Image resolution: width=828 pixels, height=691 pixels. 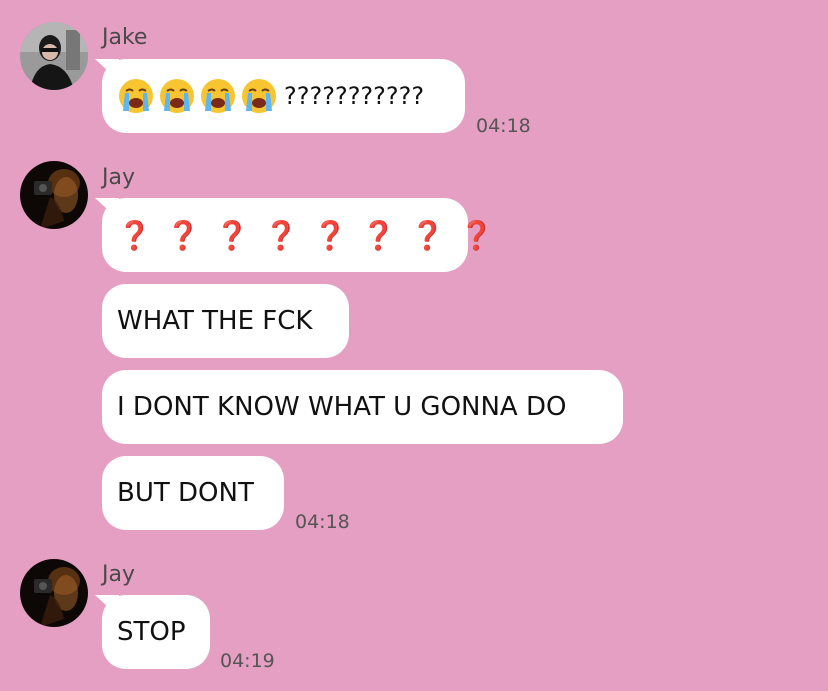 I want to click on message-bubble: ???????????, so click(x=283, y=96).